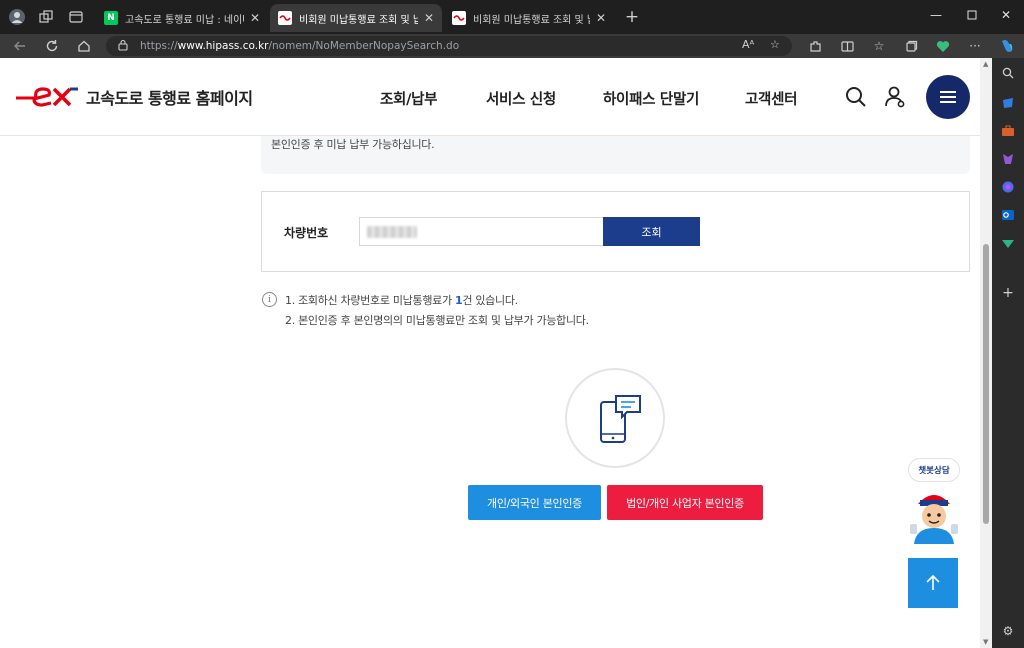 This screenshot has height=648, width=1024. What do you see at coordinates (771, 98) in the screenshot?
I see `nav-customer-center: 고객센터` at bounding box center [771, 98].